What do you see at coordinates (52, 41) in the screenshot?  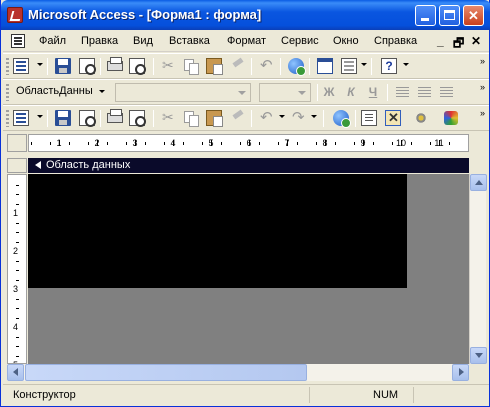 I see `menu-file: Файл` at bounding box center [52, 41].